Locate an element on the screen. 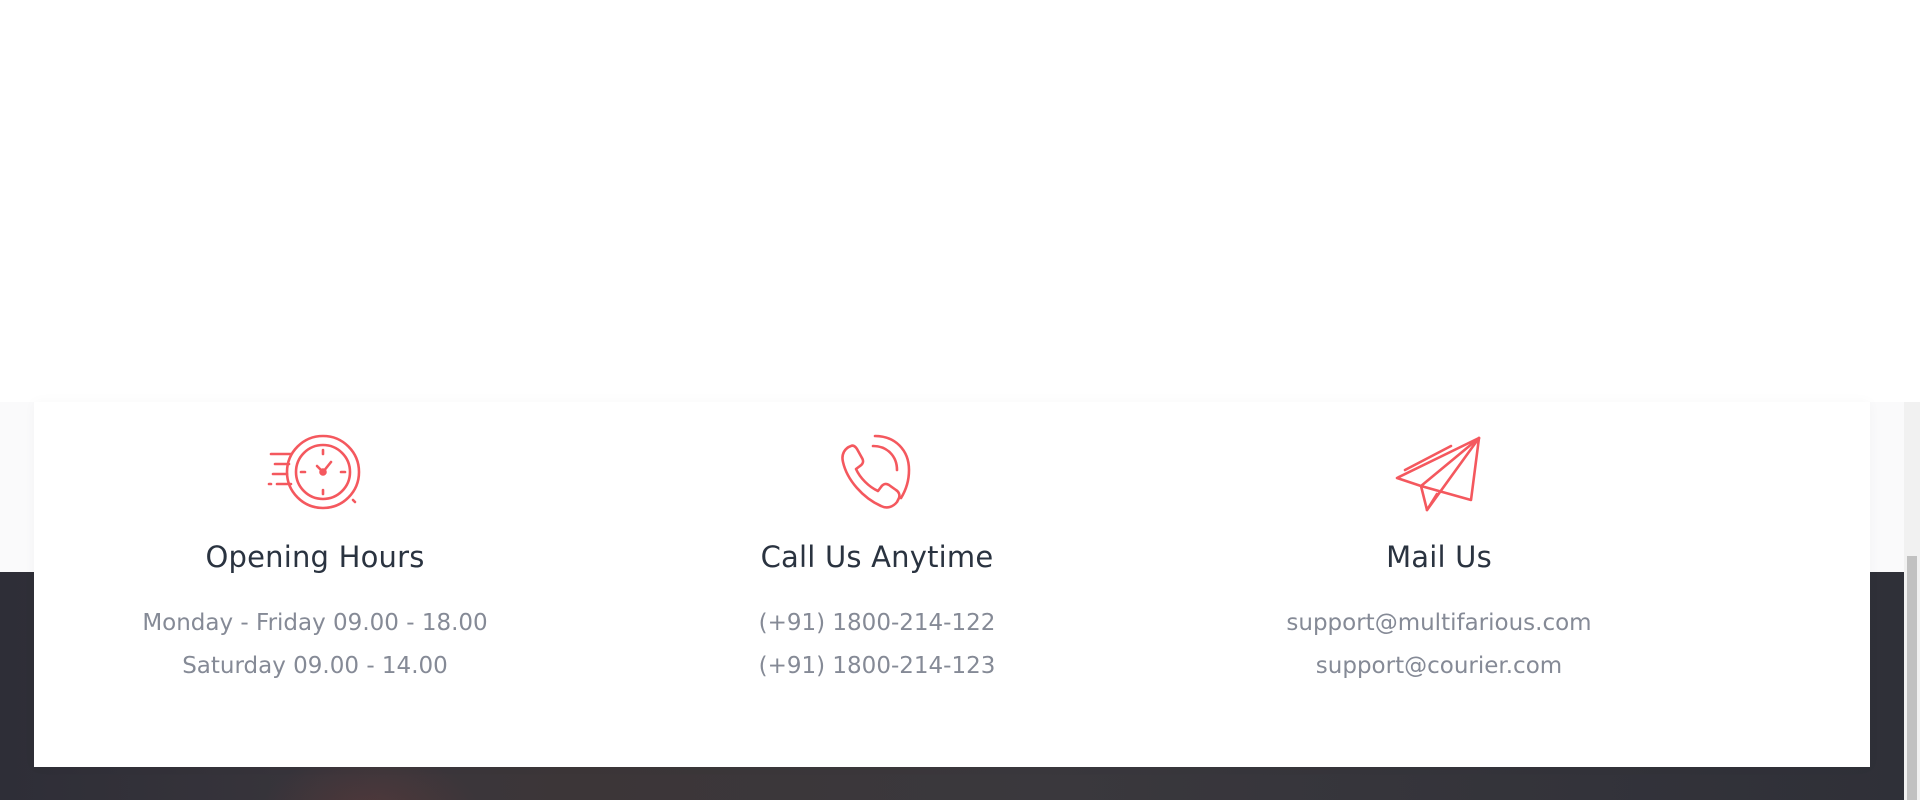 This screenshot has width=1920, height=800. phone-number-link: (+91) 1800-214-122 is located at coordinates (877, 623).